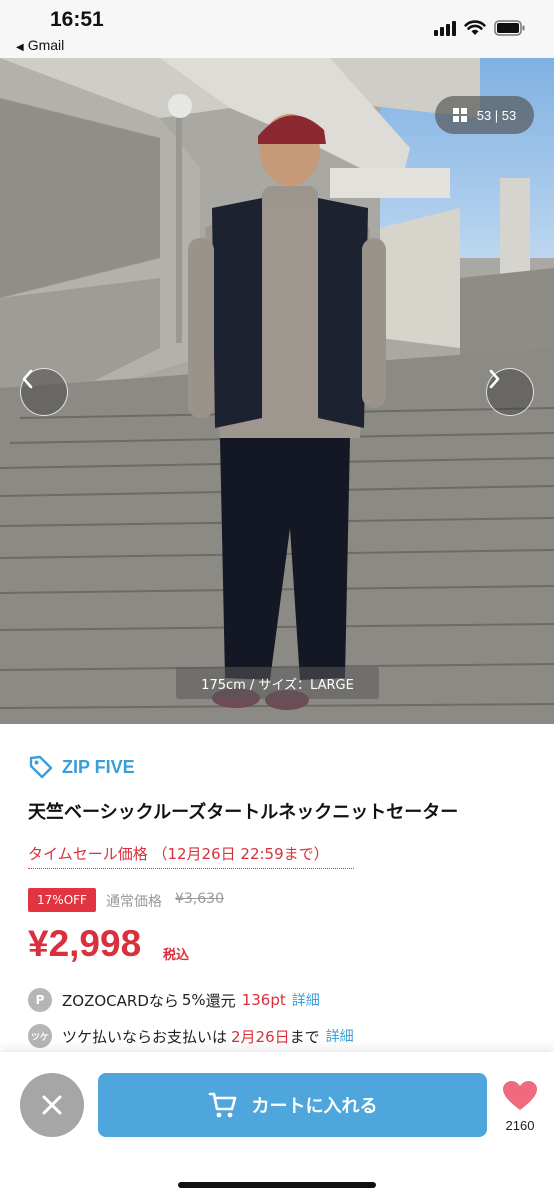 The height and width of the screenshot is (1200, 554). I want to click on tax-included-label: 税込, so click(176, 955).